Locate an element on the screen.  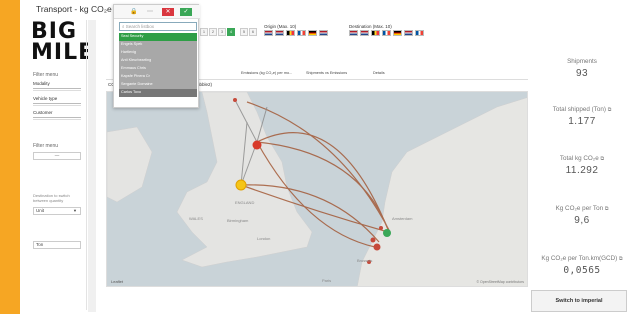
list-item: Emmaus Chris is located at coordinates (158, 69).